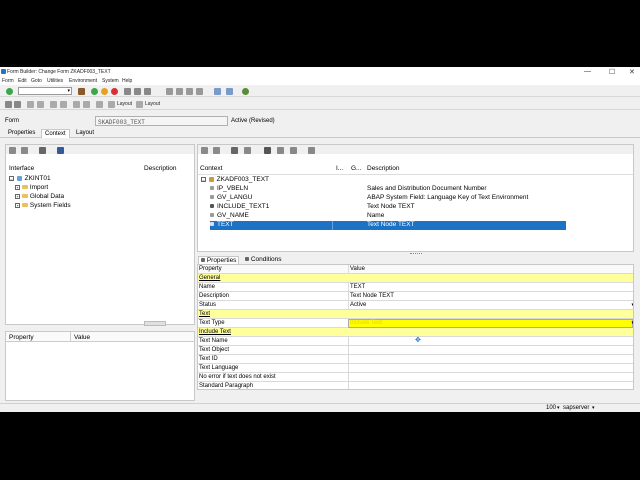 This screenshot has width=640, height=480. Describe the element at coordinates (30, 104) in the screenshot. I see `display-change-icon` at that location.